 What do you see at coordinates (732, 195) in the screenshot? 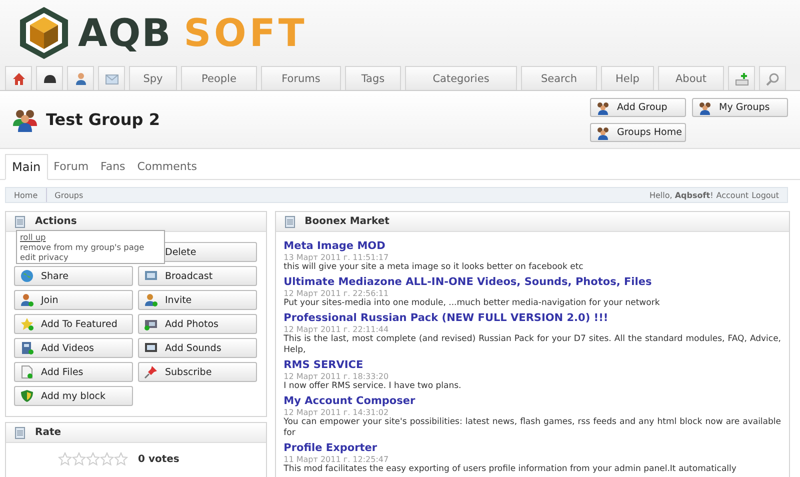
I see `account-link: Account` at bounding box center [732, 195].